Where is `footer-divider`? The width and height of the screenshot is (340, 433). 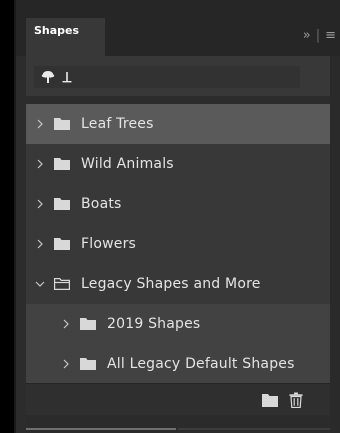 footer-divider is located at coordinates (254, 429).